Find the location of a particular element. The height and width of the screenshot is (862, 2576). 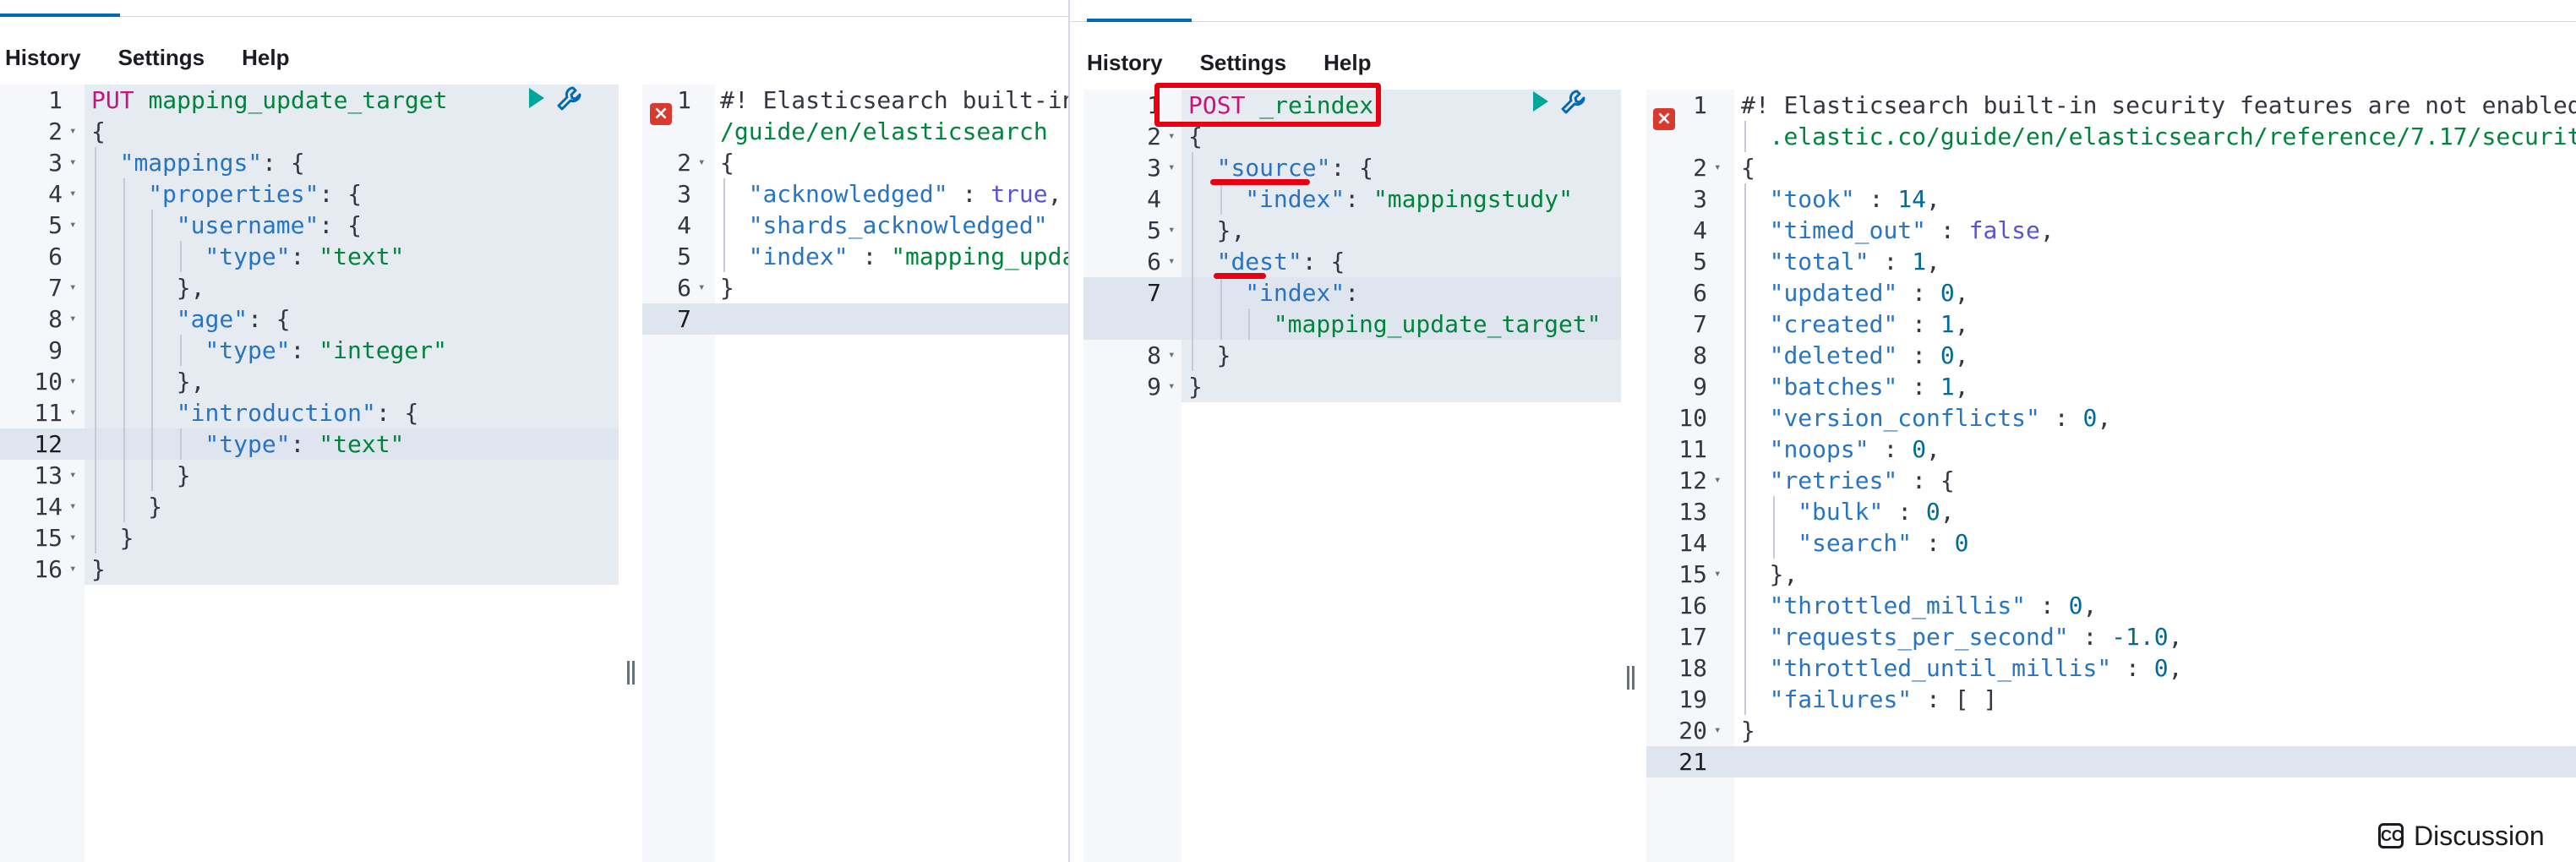

code-line: 6 ▾ "dest": { is located at coordinates (1352, 261).